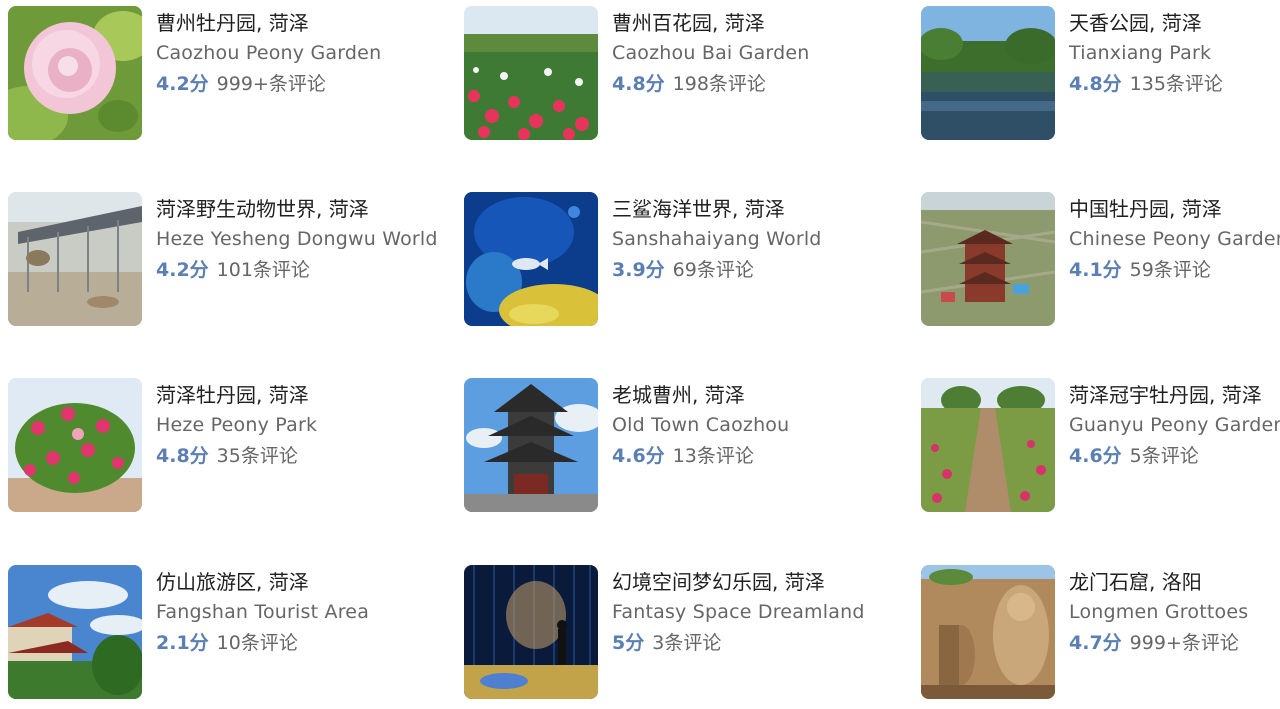  What do you see at coordinates (1174, 239) in the screenshot?
I see `place-english-name: Chinese Peony Garden` at bounding box center [1174, 239].